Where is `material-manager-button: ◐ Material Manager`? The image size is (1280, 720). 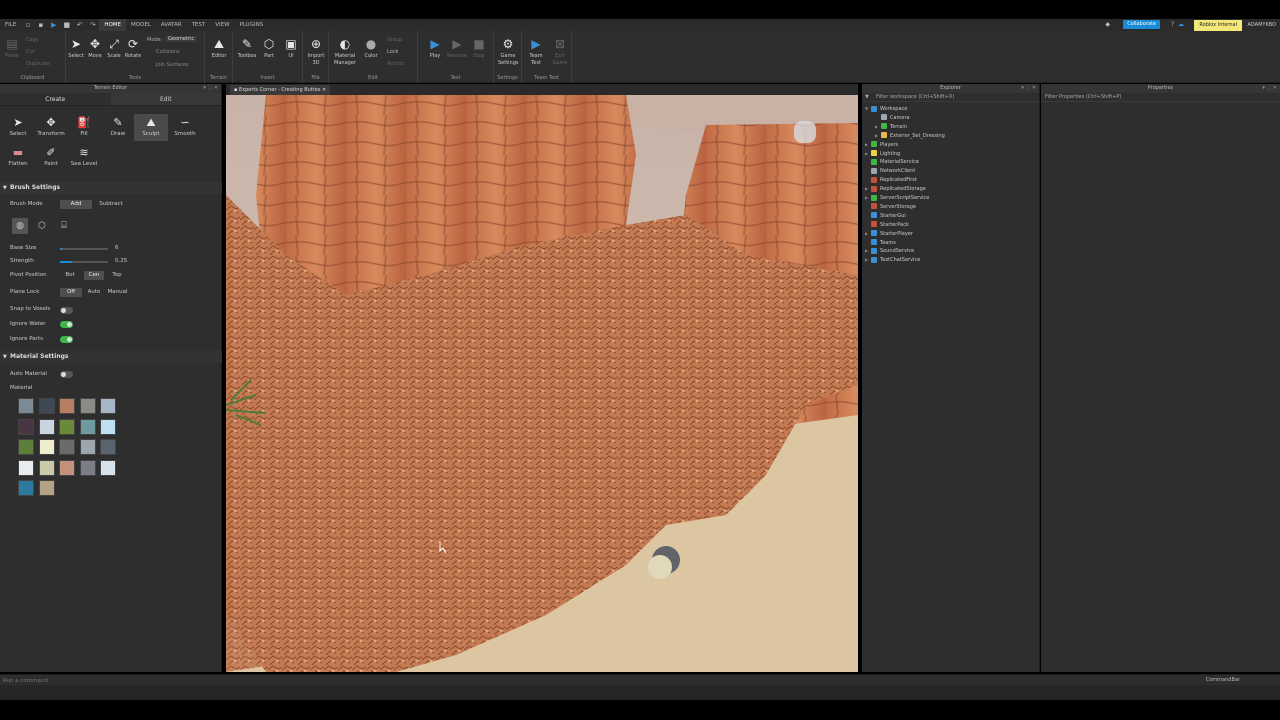
material-manager-button: ◐ Material Manager is located at coordinates (345, 51).